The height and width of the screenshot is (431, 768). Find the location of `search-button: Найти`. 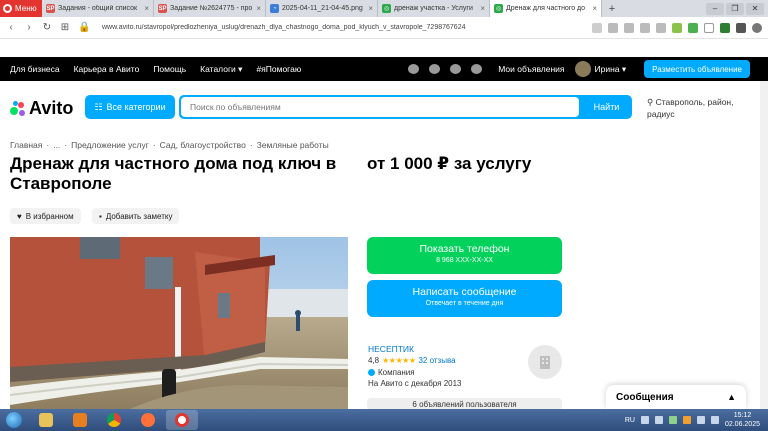

search-button: Найти is located at coordinates (606, 107).